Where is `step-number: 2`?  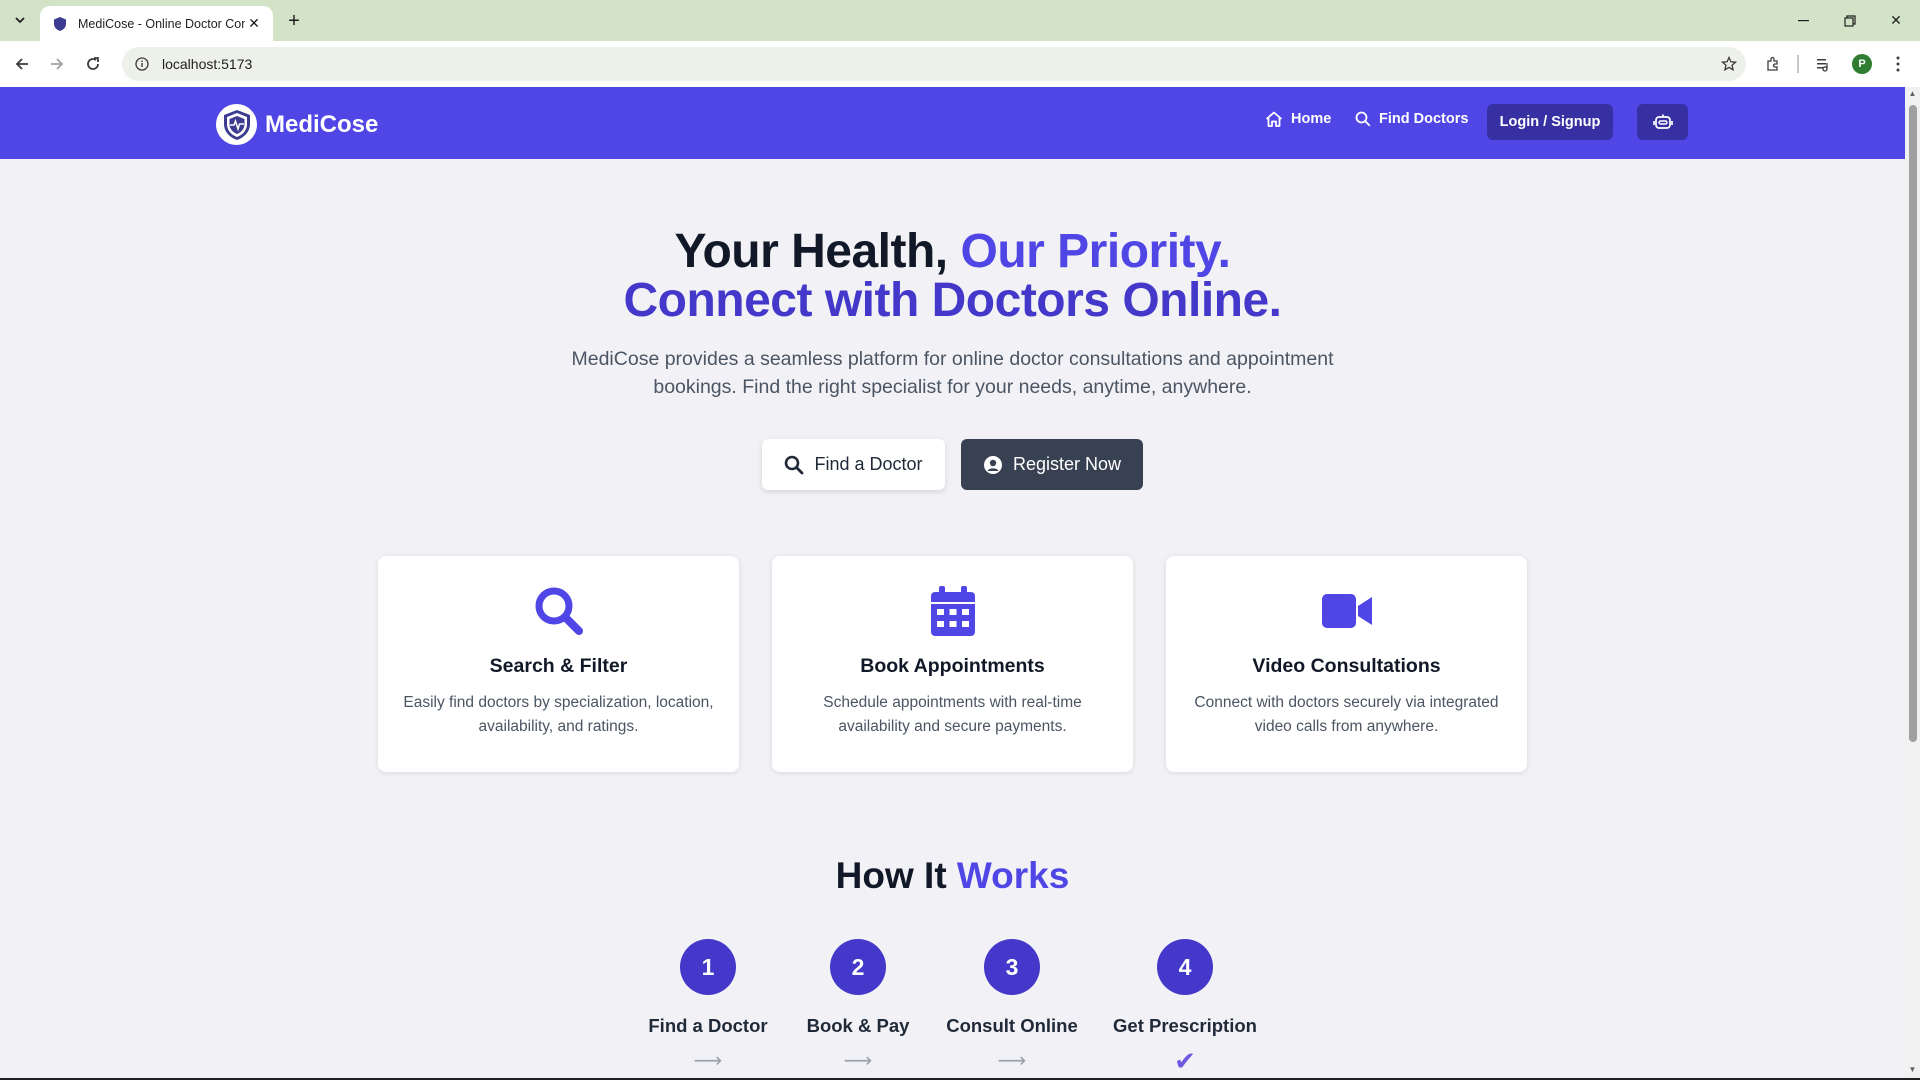 step-number: 2 is located at coordinates (858, 967).